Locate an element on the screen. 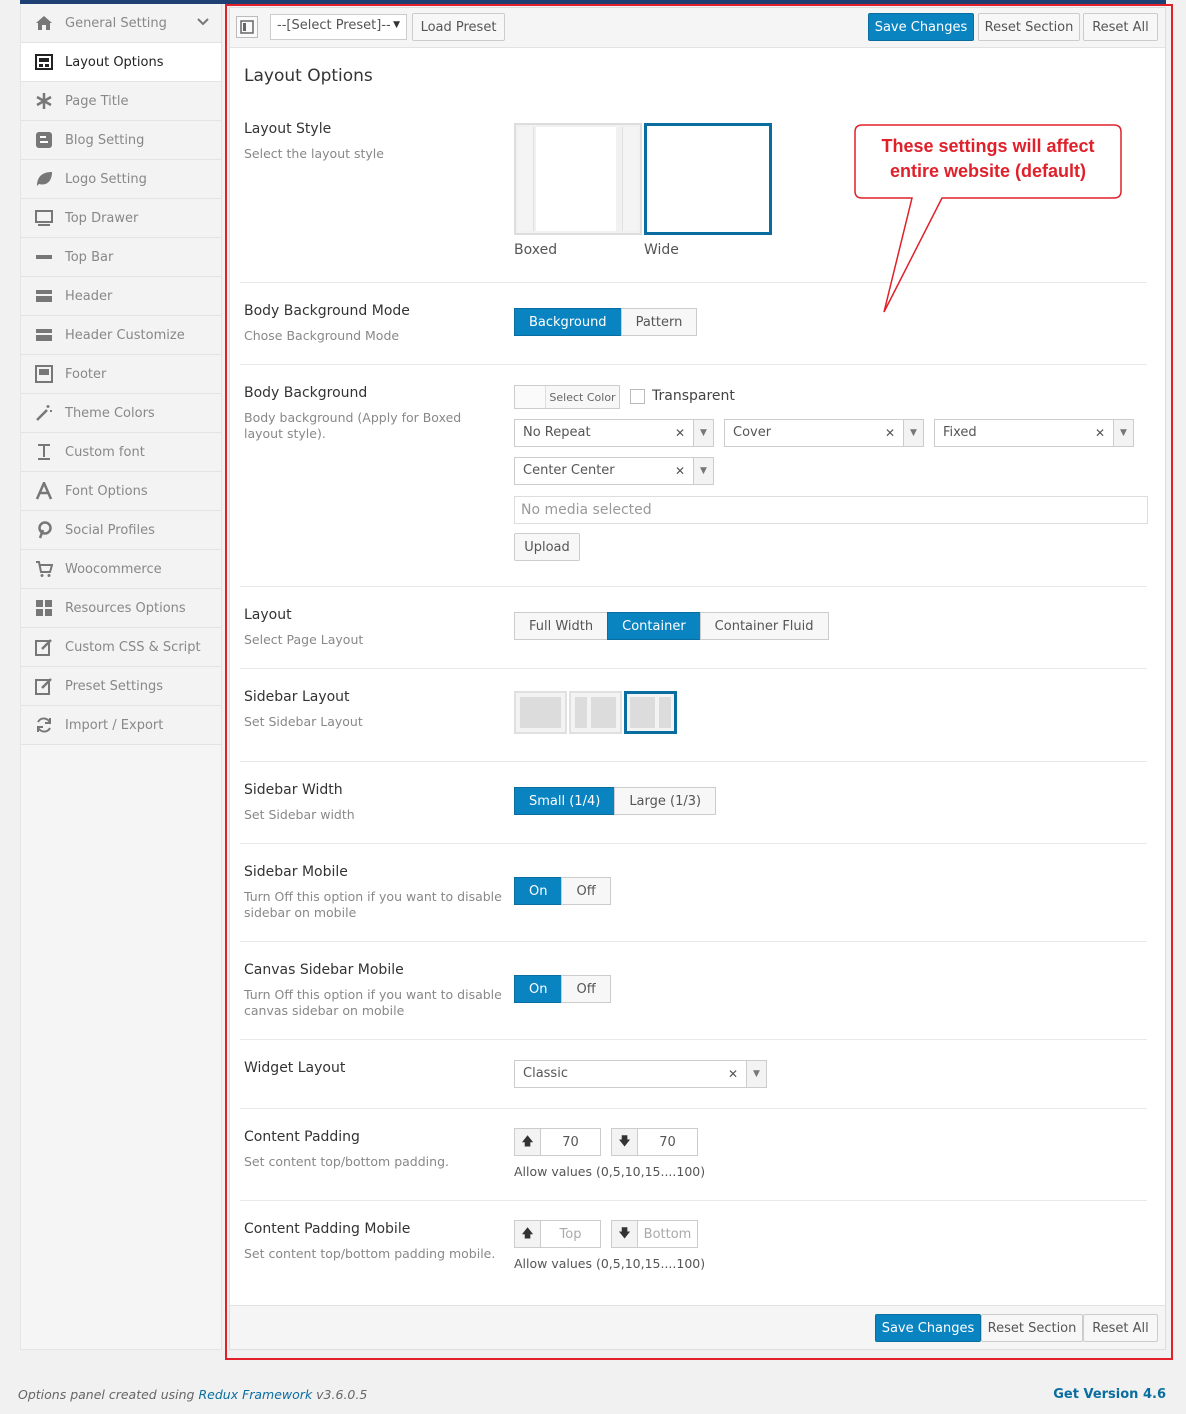 This screenshot has height=1414, width=1186. credit-prefix: Options panel created using is located at coordinates (108, 1394).